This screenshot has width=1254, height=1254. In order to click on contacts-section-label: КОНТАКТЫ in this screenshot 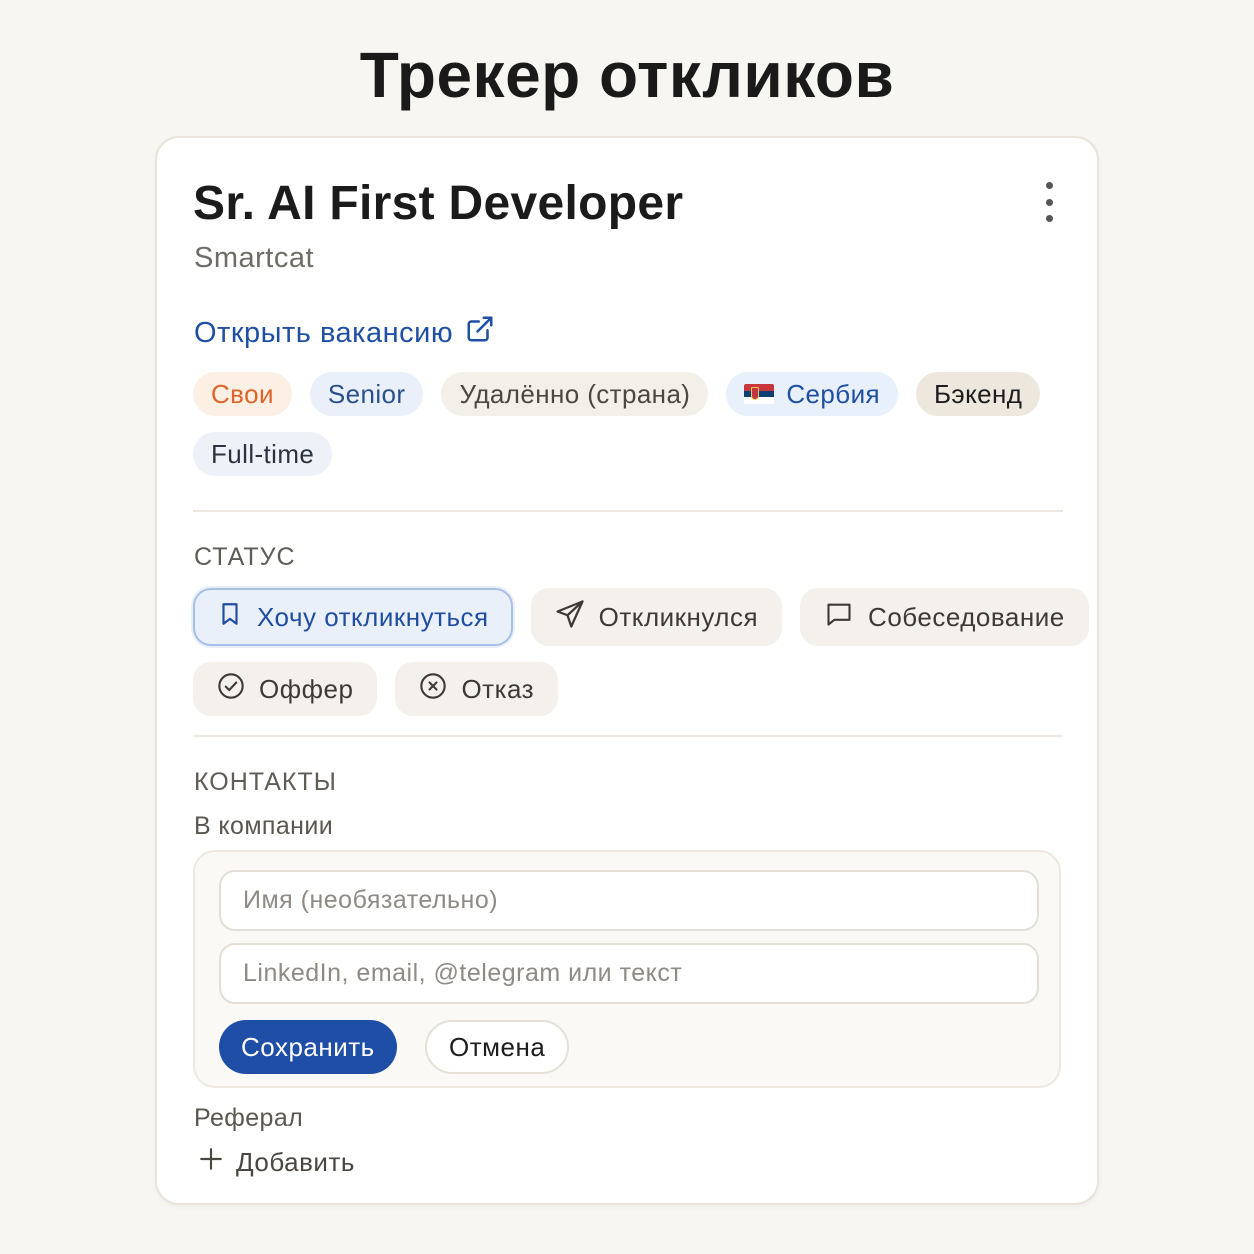, I will do `click(265, 782)`.